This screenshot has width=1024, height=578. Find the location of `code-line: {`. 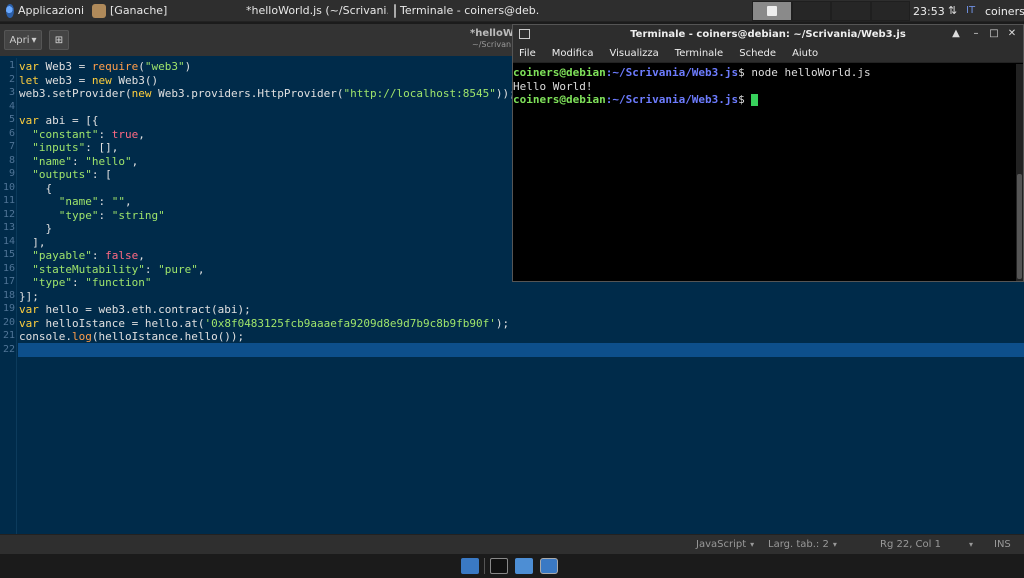

code-line: { is located at coordinates (35, 189).